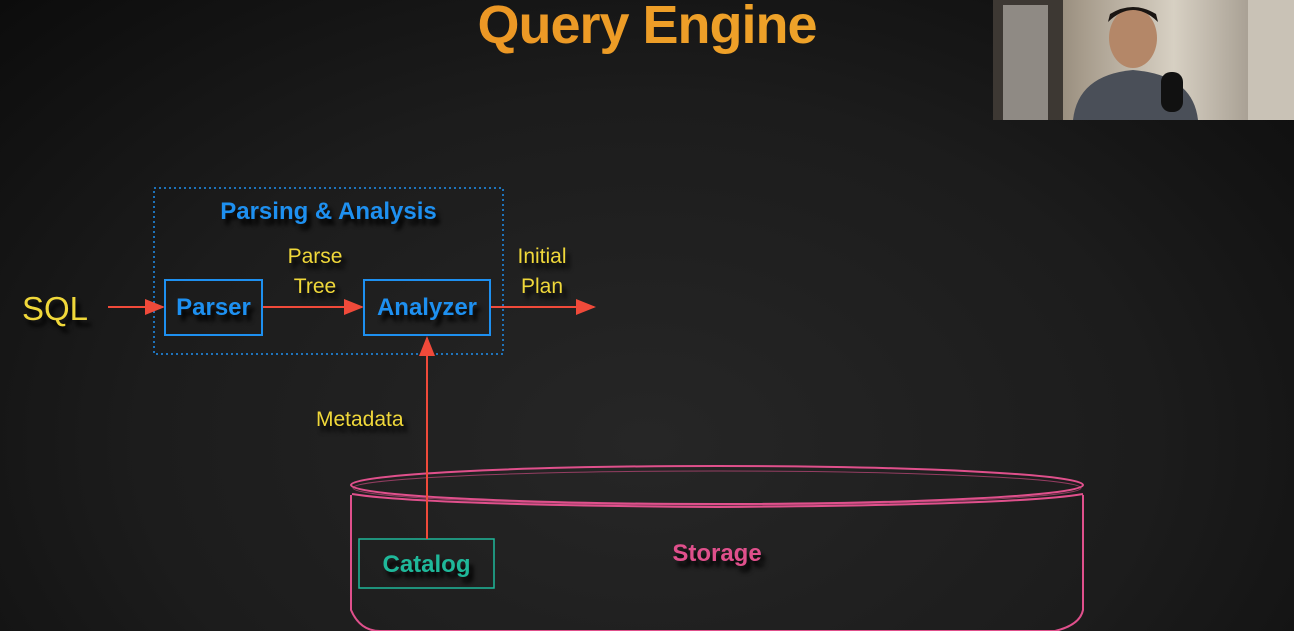 This screenshot has width=1294, height=631. What do you see at coordinates (542, 286) in the screenshot?
I see `initial-plan-line-2: Plan` at bounding box center [542, 286].